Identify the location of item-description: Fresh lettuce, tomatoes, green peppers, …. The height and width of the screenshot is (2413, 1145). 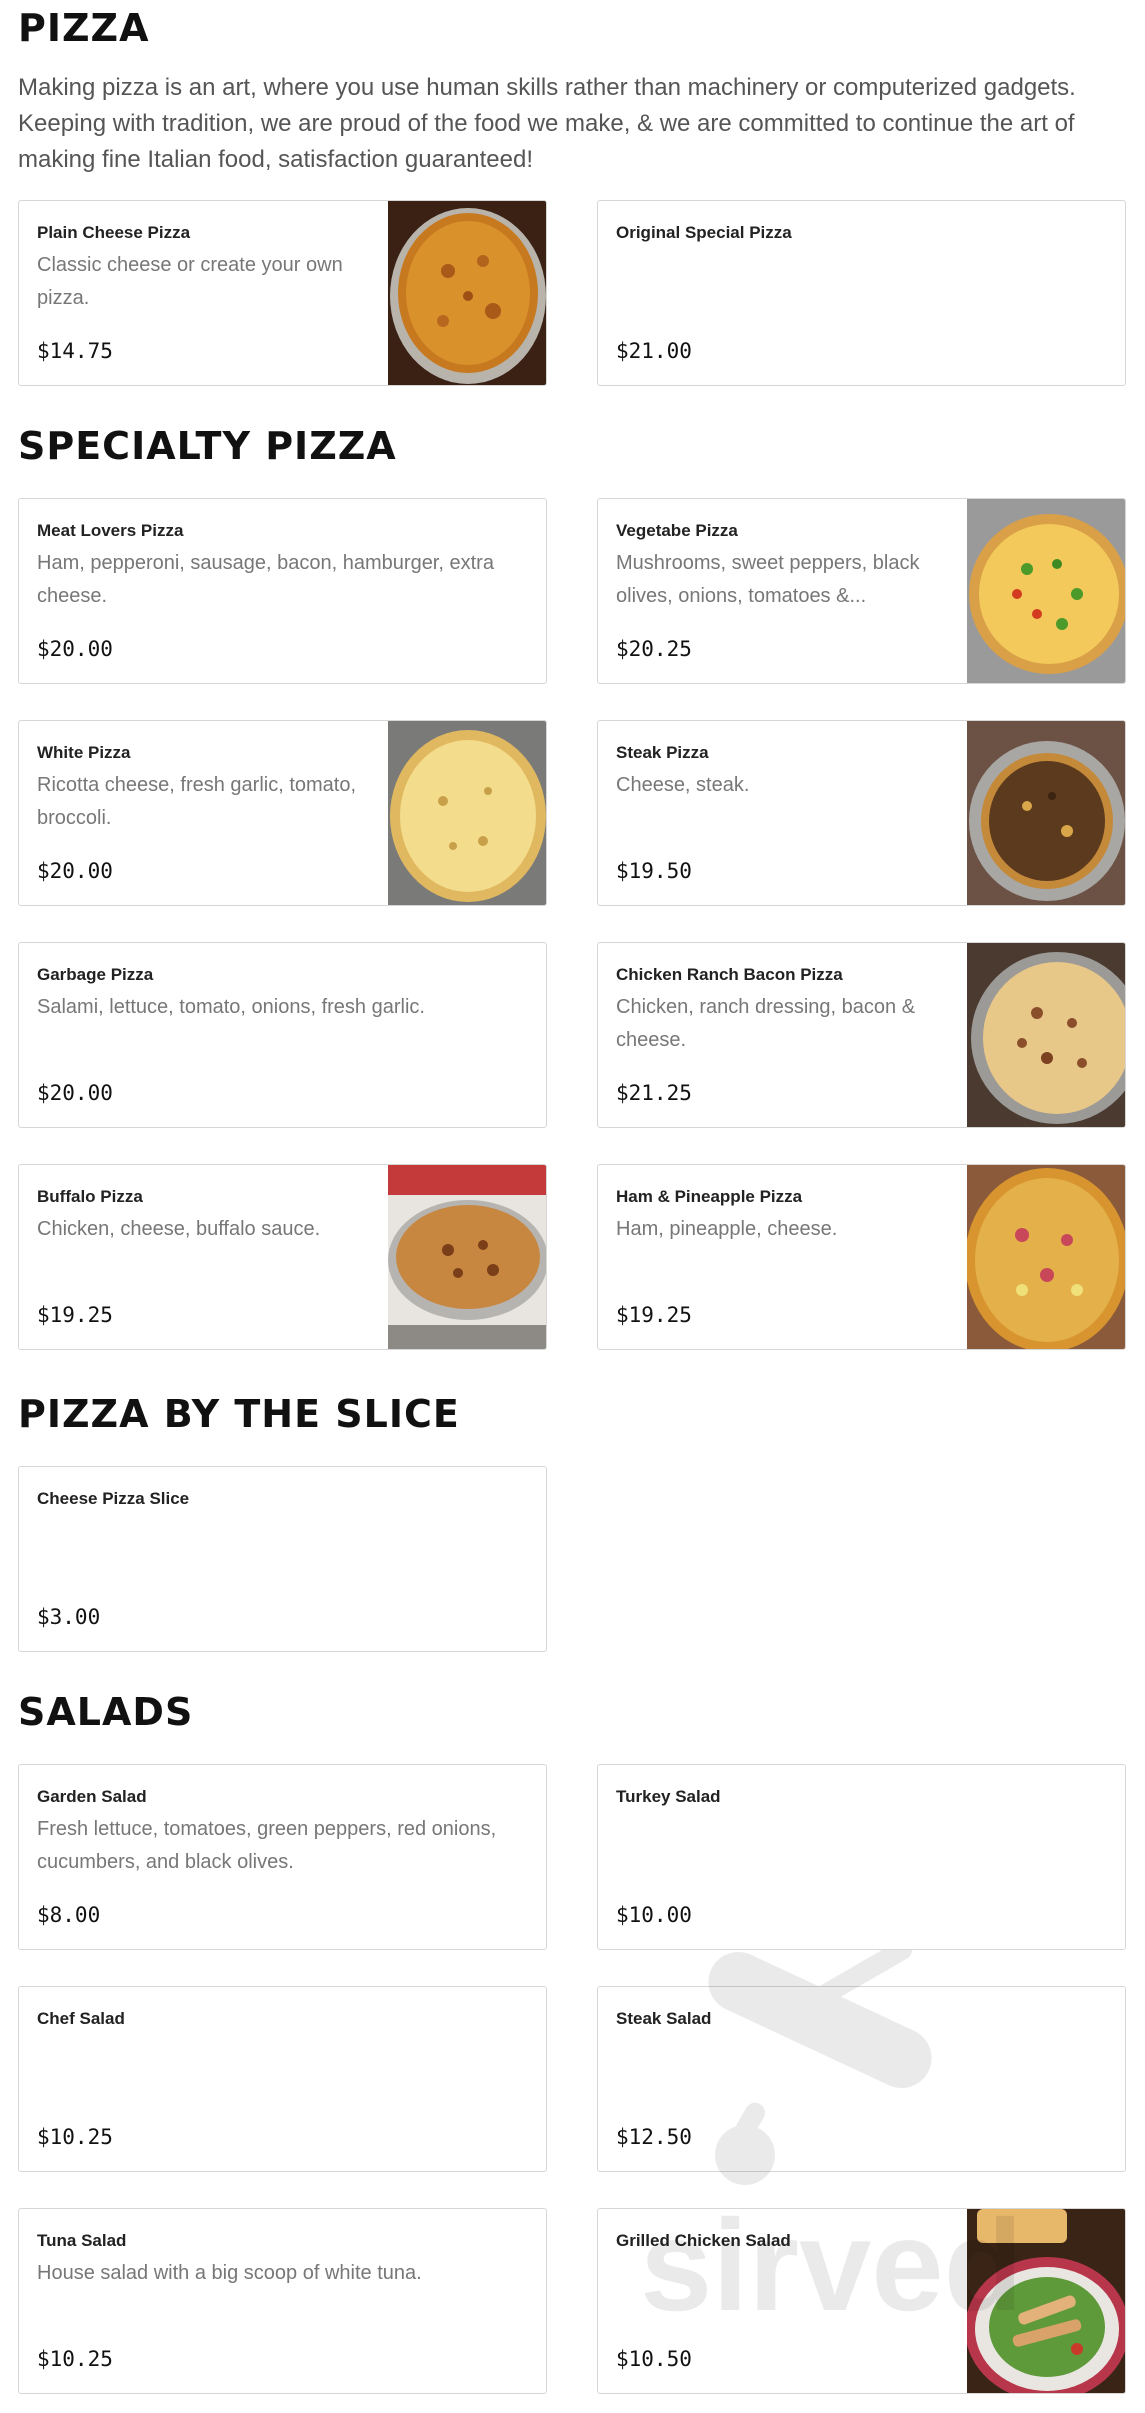
(267, 1845).